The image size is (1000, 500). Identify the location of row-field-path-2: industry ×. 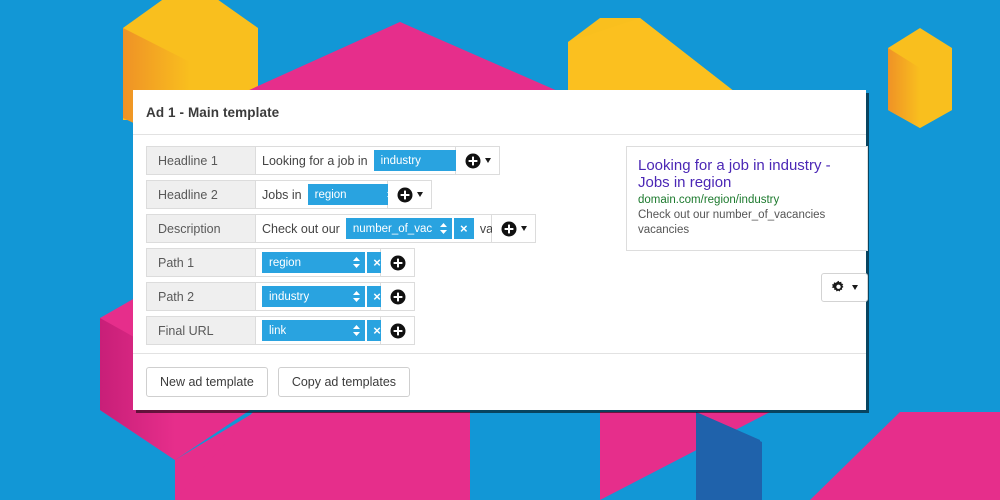
(321, 296).